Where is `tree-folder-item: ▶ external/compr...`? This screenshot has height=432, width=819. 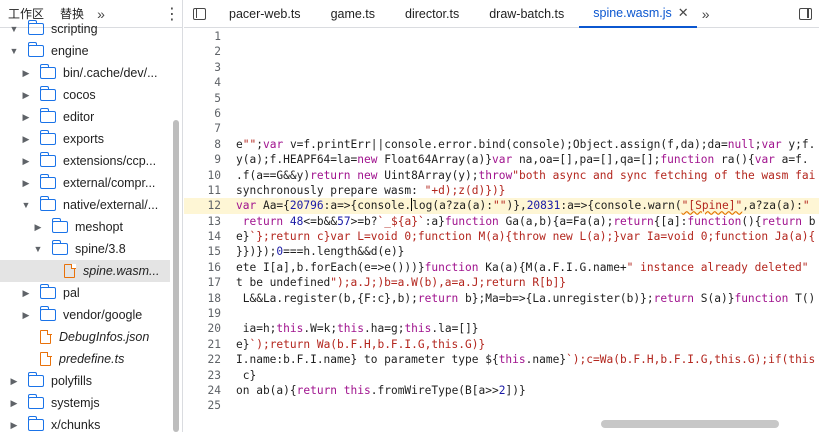
tree-folder-item: ▶ external/compr... is located at coordinates (85, 183).